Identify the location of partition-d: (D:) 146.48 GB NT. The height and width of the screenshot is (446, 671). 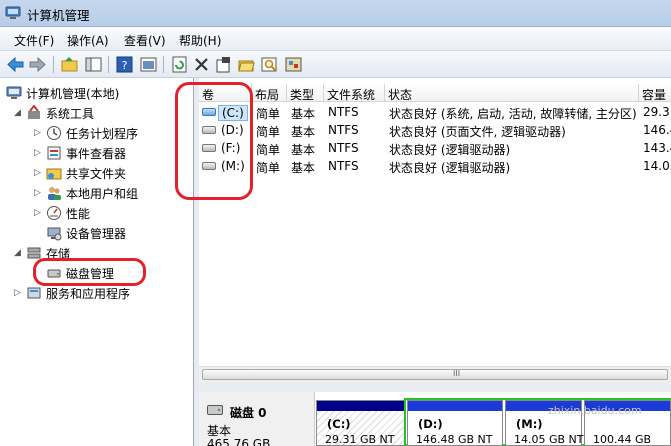
(455, 423).